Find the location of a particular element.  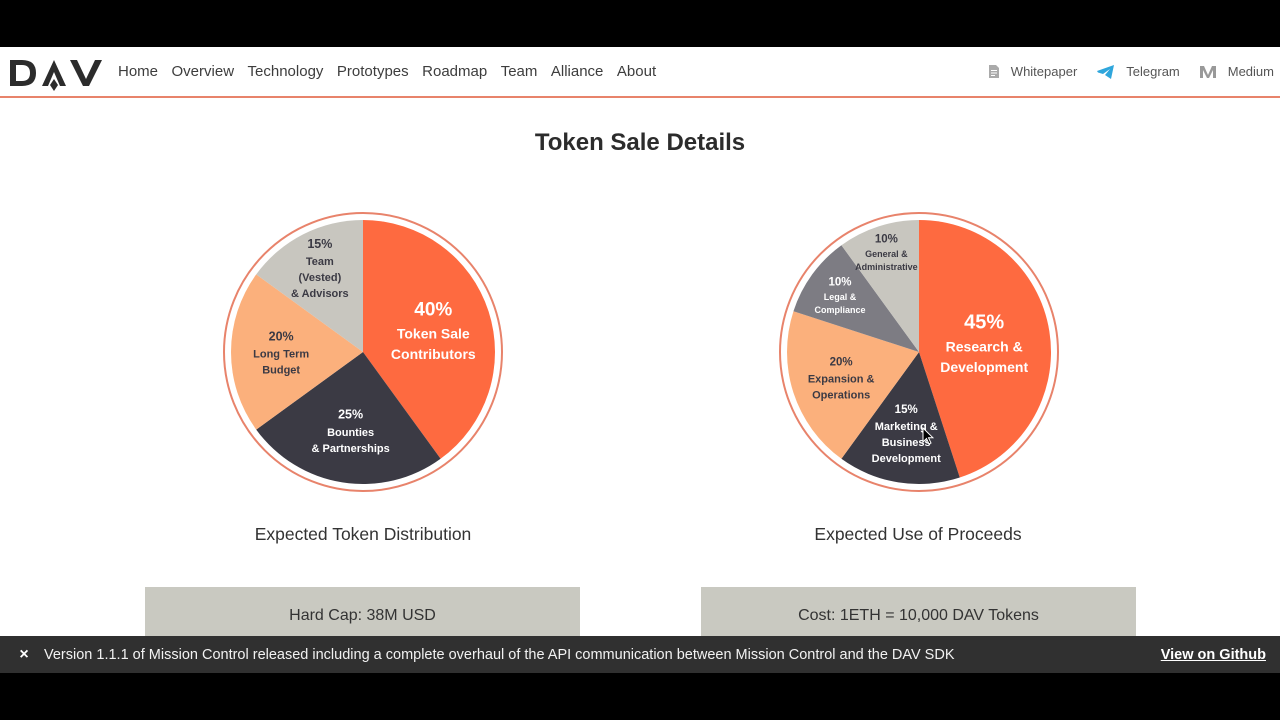

slice-percent-label: 40% is located at coordinates (433, 310).